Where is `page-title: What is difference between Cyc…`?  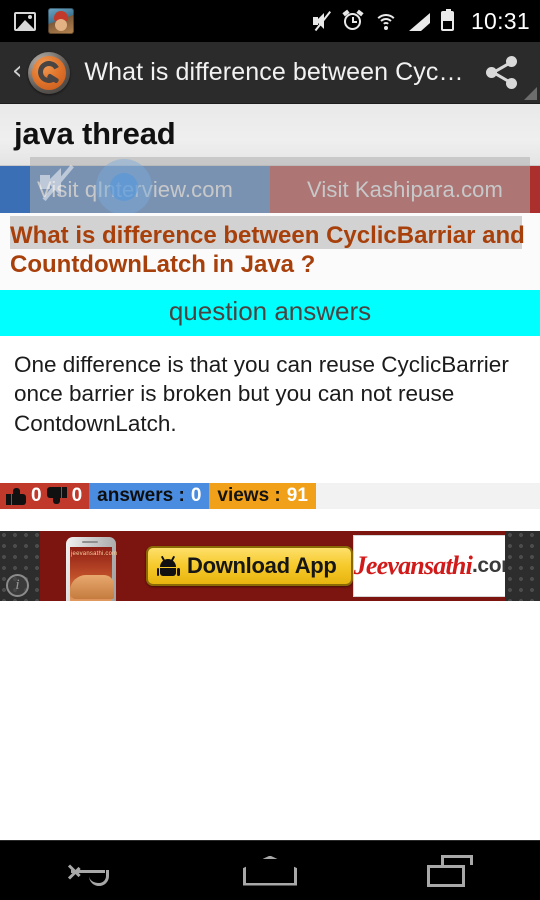
page-title: What is difference between Cyc… is located at coordinates (274, 72).